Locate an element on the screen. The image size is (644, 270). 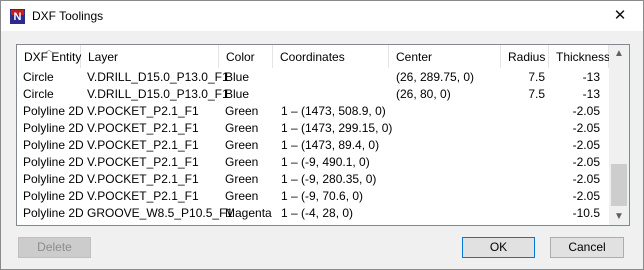
column-header-label: Center is located at coordinates (414, 57).